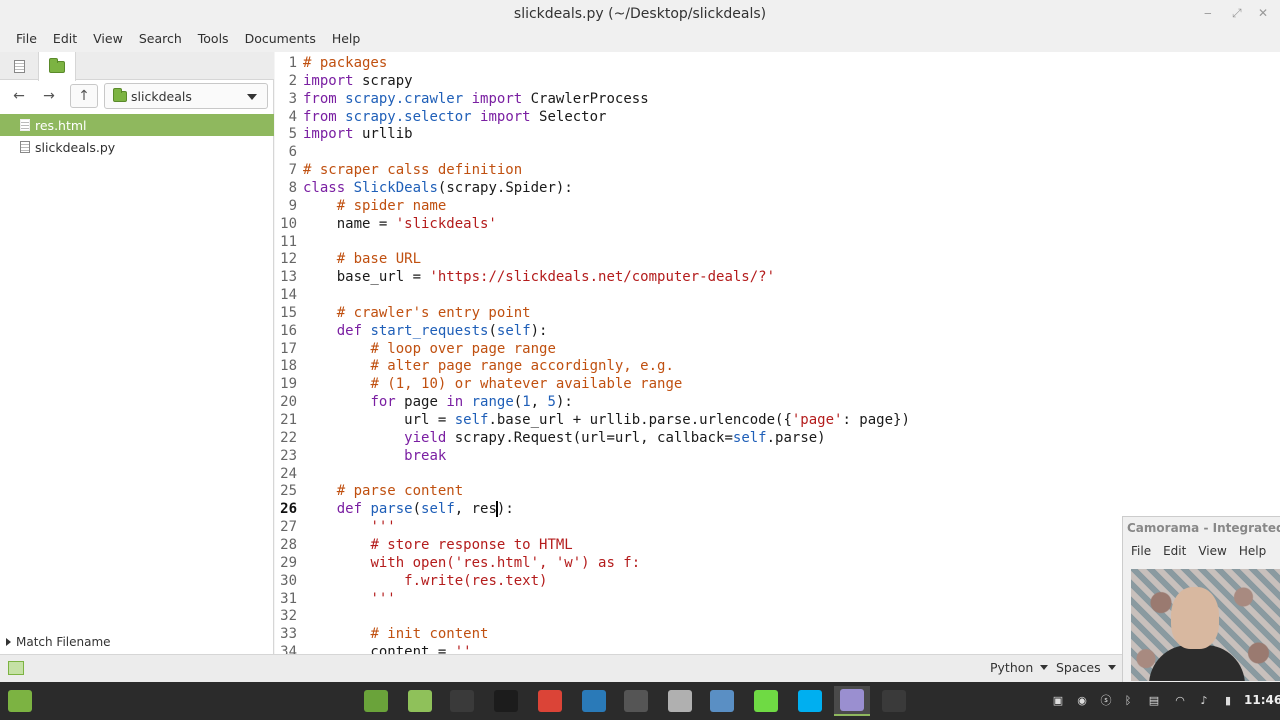 The width and height of the screenshot is (1280, 720). What do you see at coordinates (417, 313) in the screenshot?
I see `code-line: # crawler's entry point` at bounding box center [417, 313].